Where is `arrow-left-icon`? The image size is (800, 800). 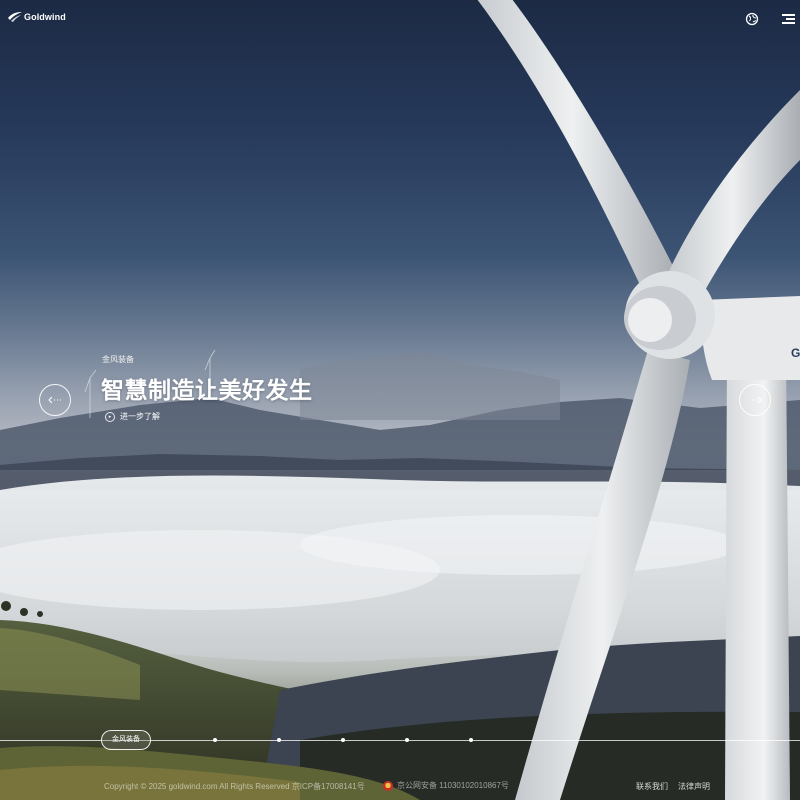
arrow-left-icon is located at coordinates (54, 400).